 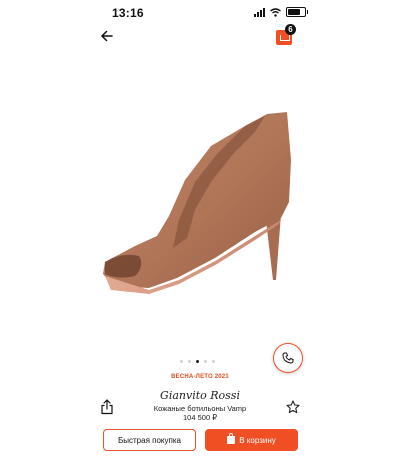 I want to click on gallery-pagination, so click(x=197, y=361).